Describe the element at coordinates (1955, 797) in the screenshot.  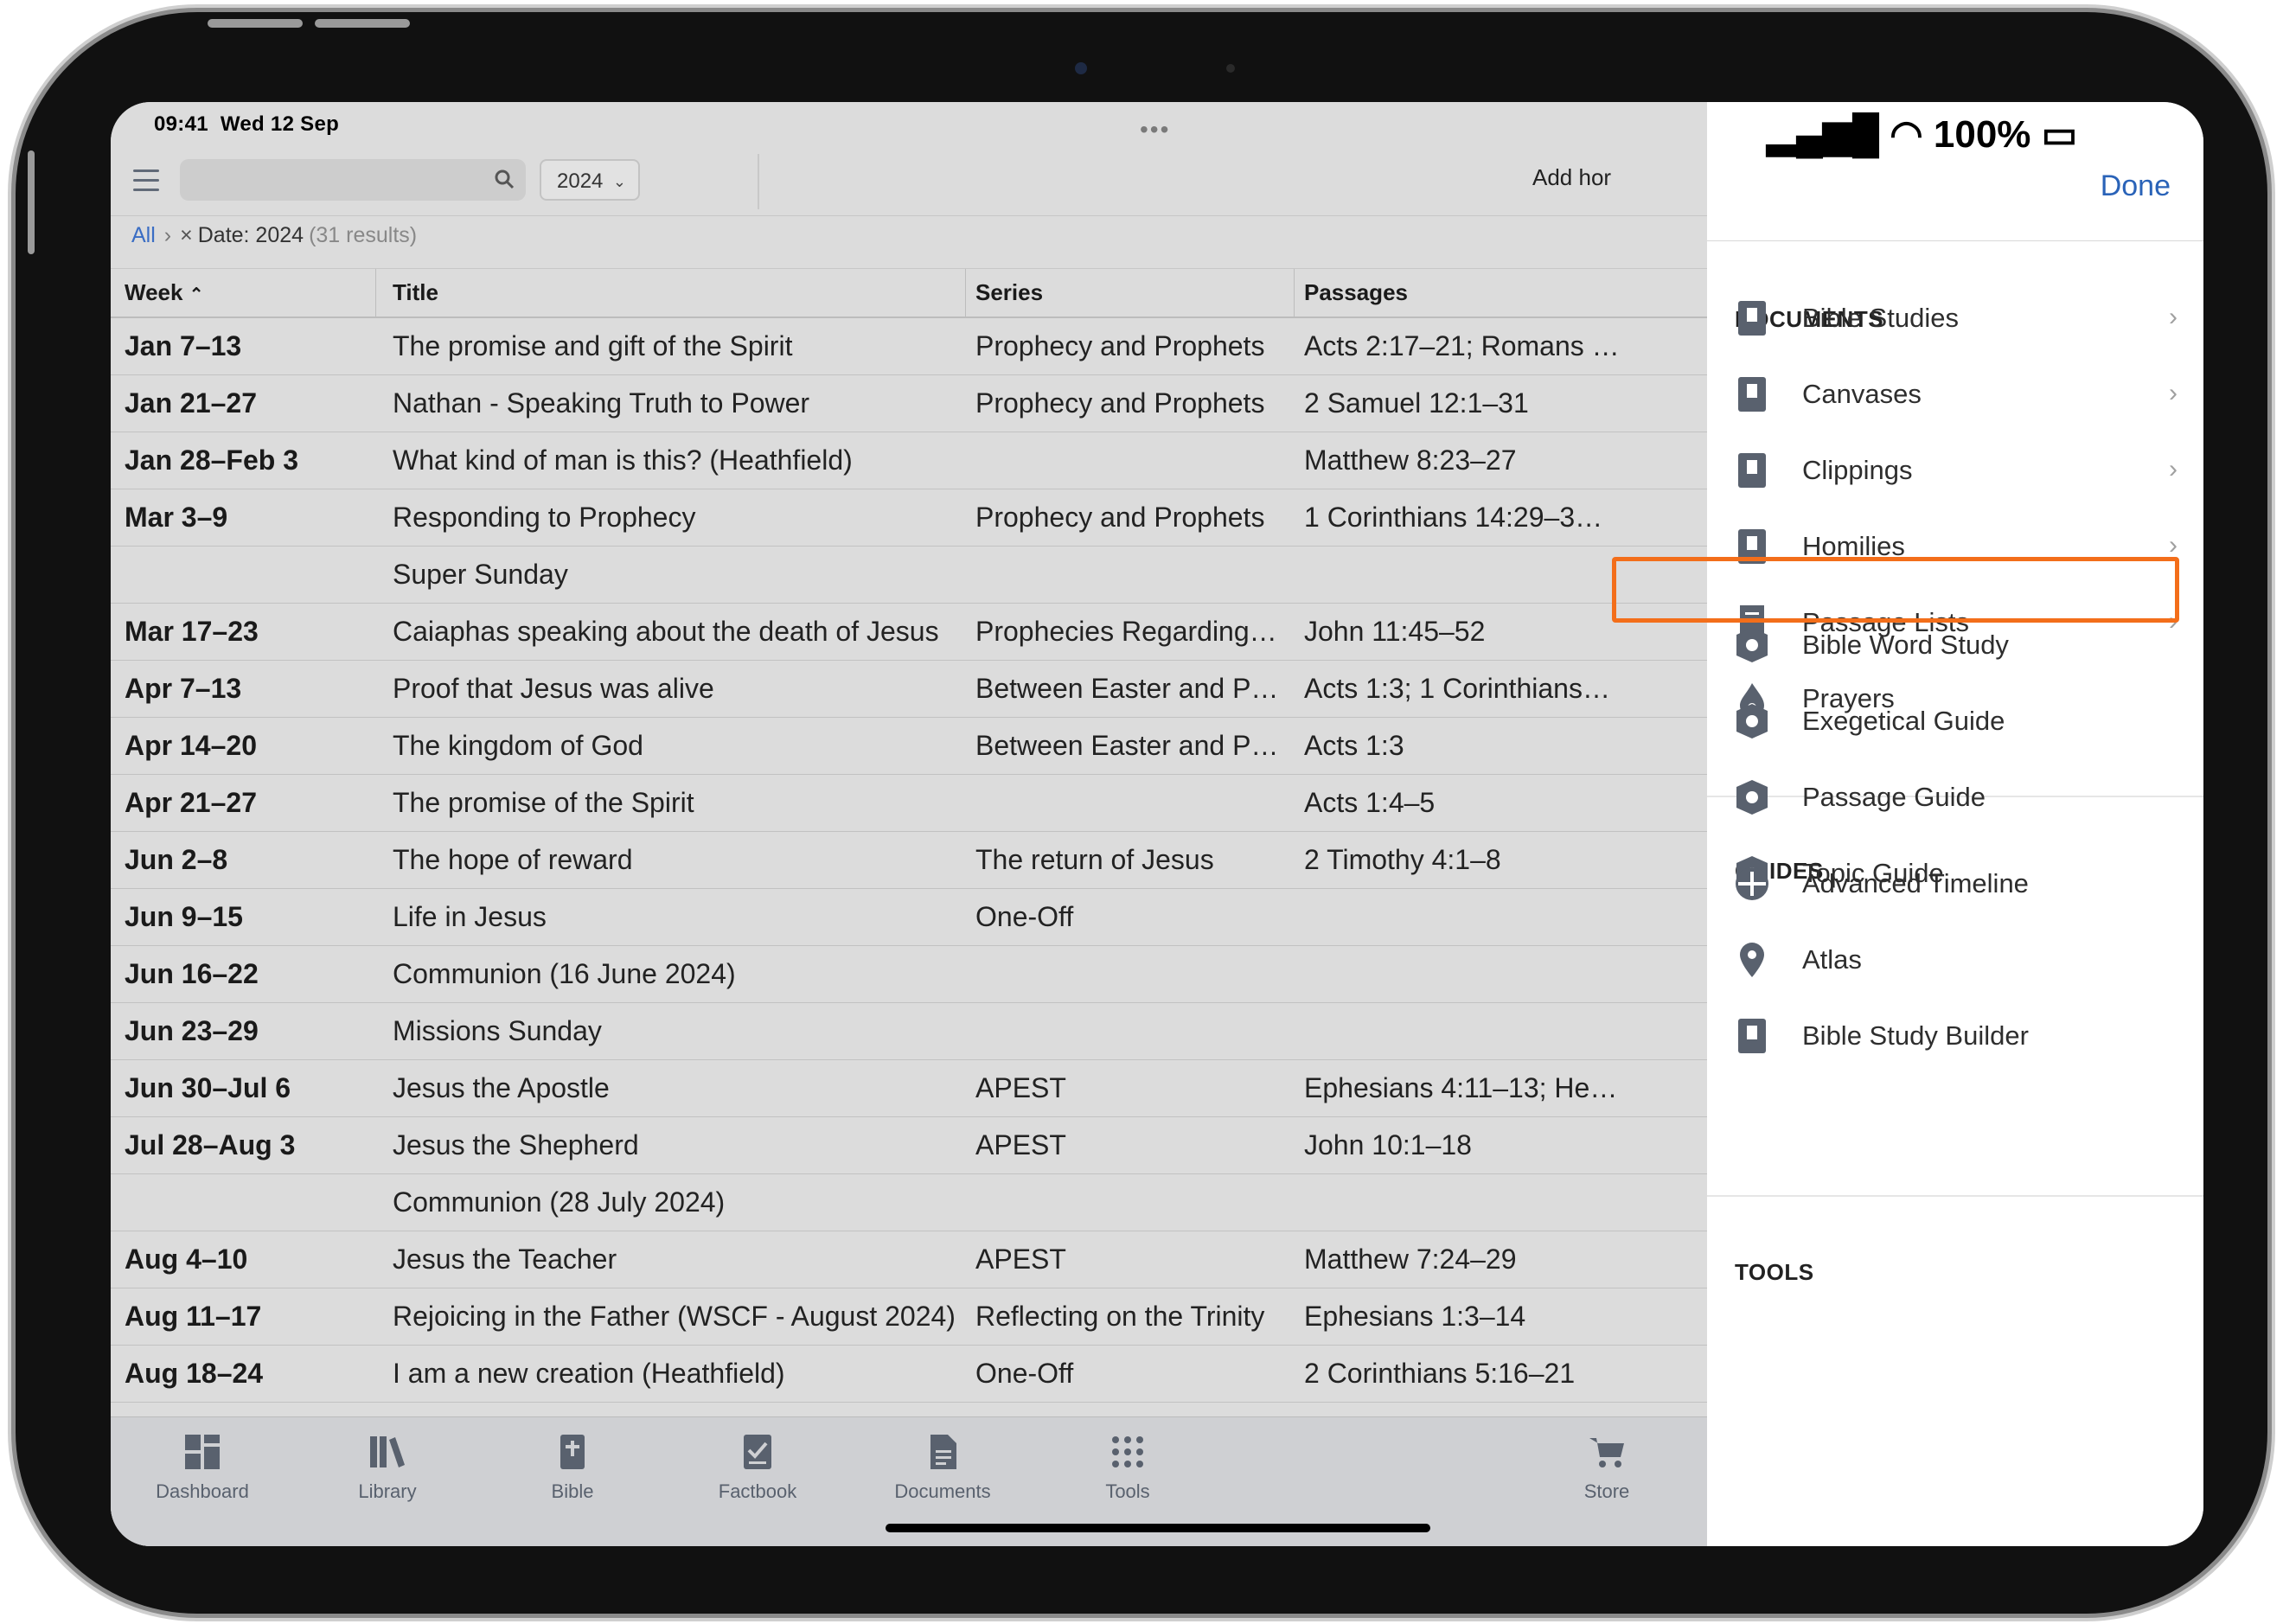
I see `panel-item-passage-guide: Passage Guide` at that location.